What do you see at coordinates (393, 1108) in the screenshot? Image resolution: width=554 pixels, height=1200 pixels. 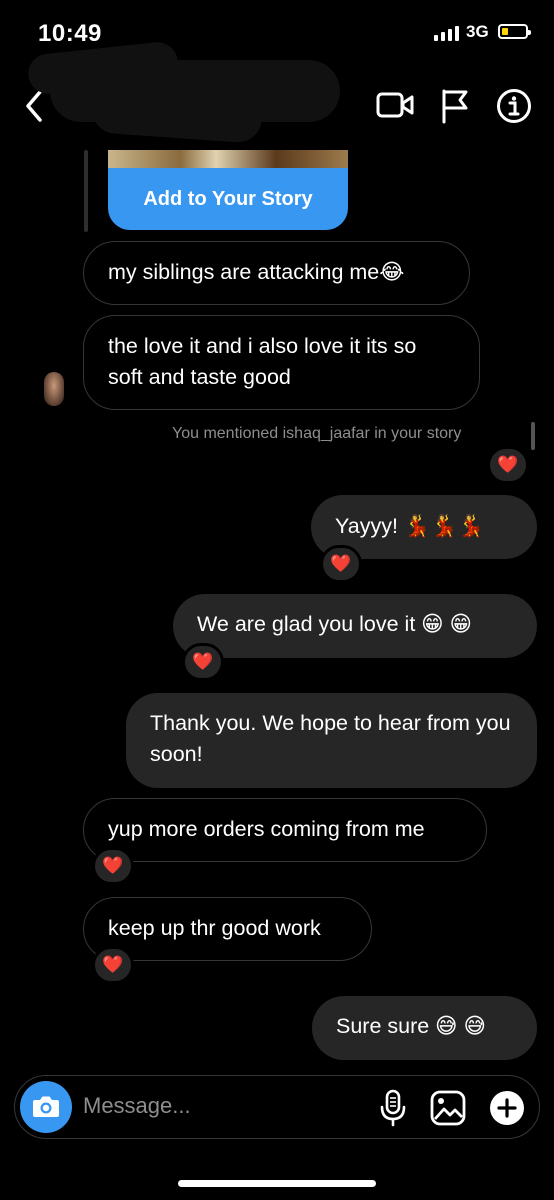 I see `microphone-icon` at bounding box center [393, 1108].